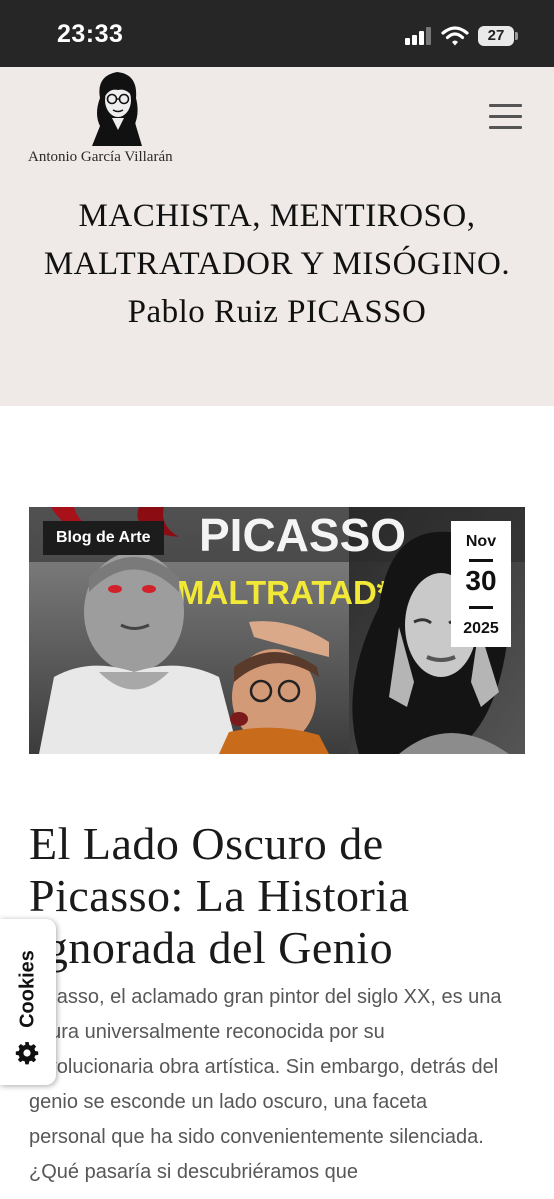 This screenshot has width=554, height=1199. What do you see at coordinates (100, 157) in the screenshot?
I see `site-name: Antonio García Villarán` at bounding box center [100, 157].